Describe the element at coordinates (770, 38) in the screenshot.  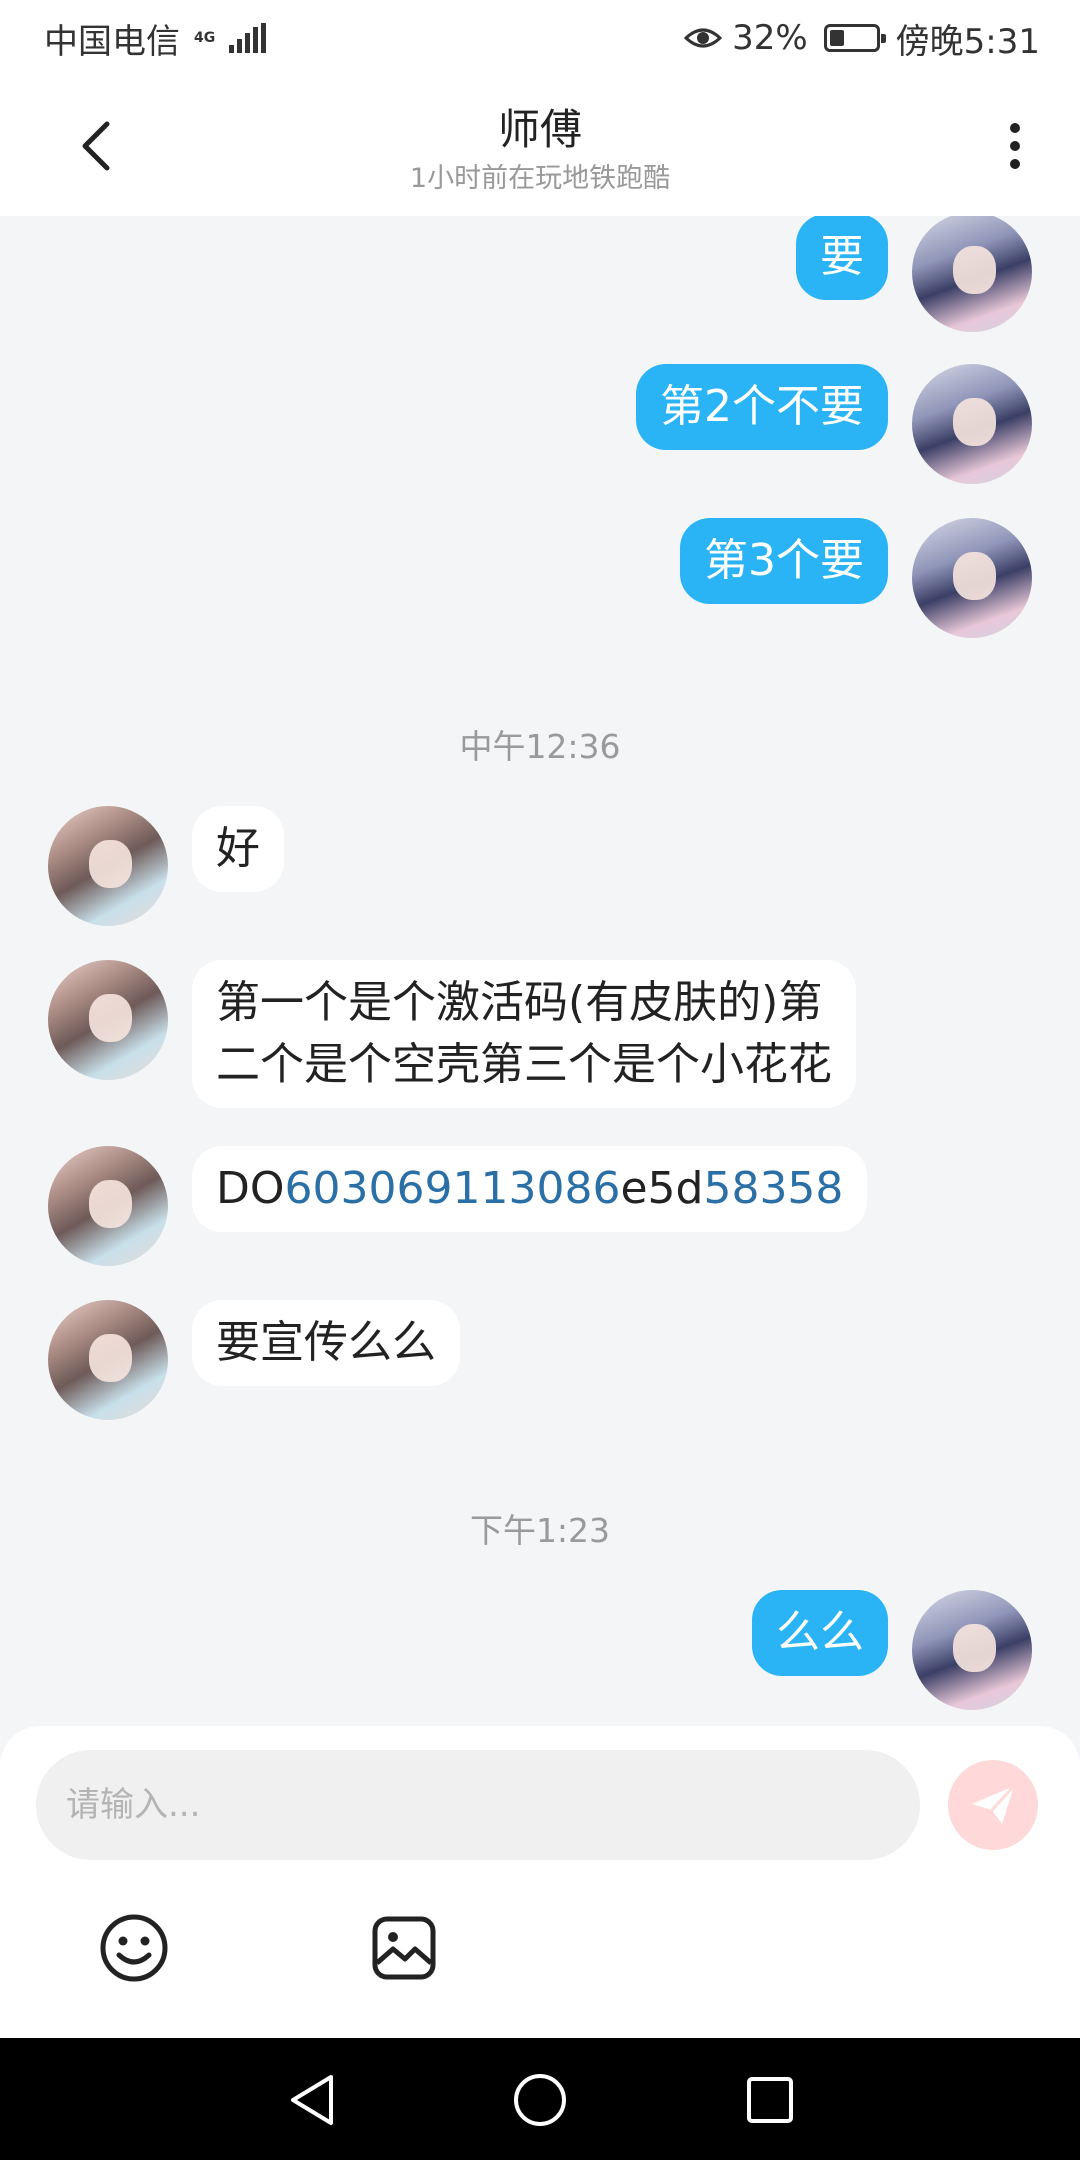
I see `battery-percent: 32%` at that location.